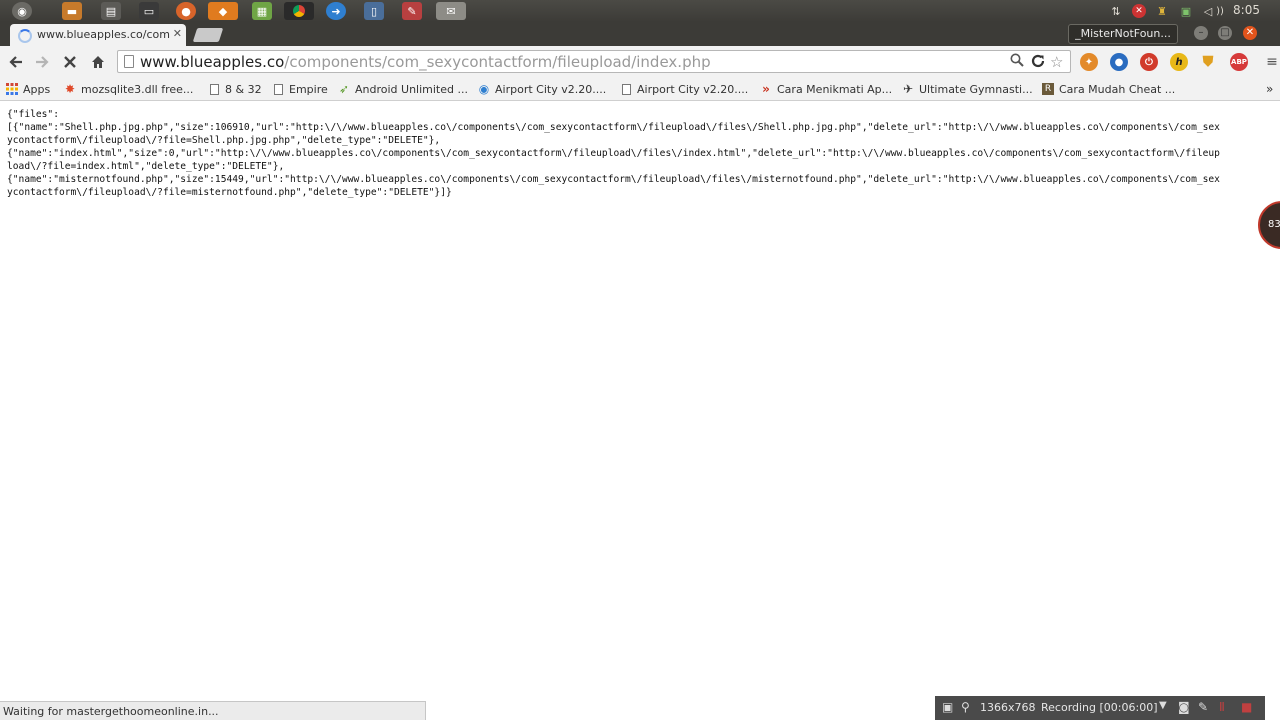 This screenshot has width=1280, height=720. Describe the element at coordinates (1222, 707) in the screenshot. I see `pause-icon: Ⅱ` at that location.